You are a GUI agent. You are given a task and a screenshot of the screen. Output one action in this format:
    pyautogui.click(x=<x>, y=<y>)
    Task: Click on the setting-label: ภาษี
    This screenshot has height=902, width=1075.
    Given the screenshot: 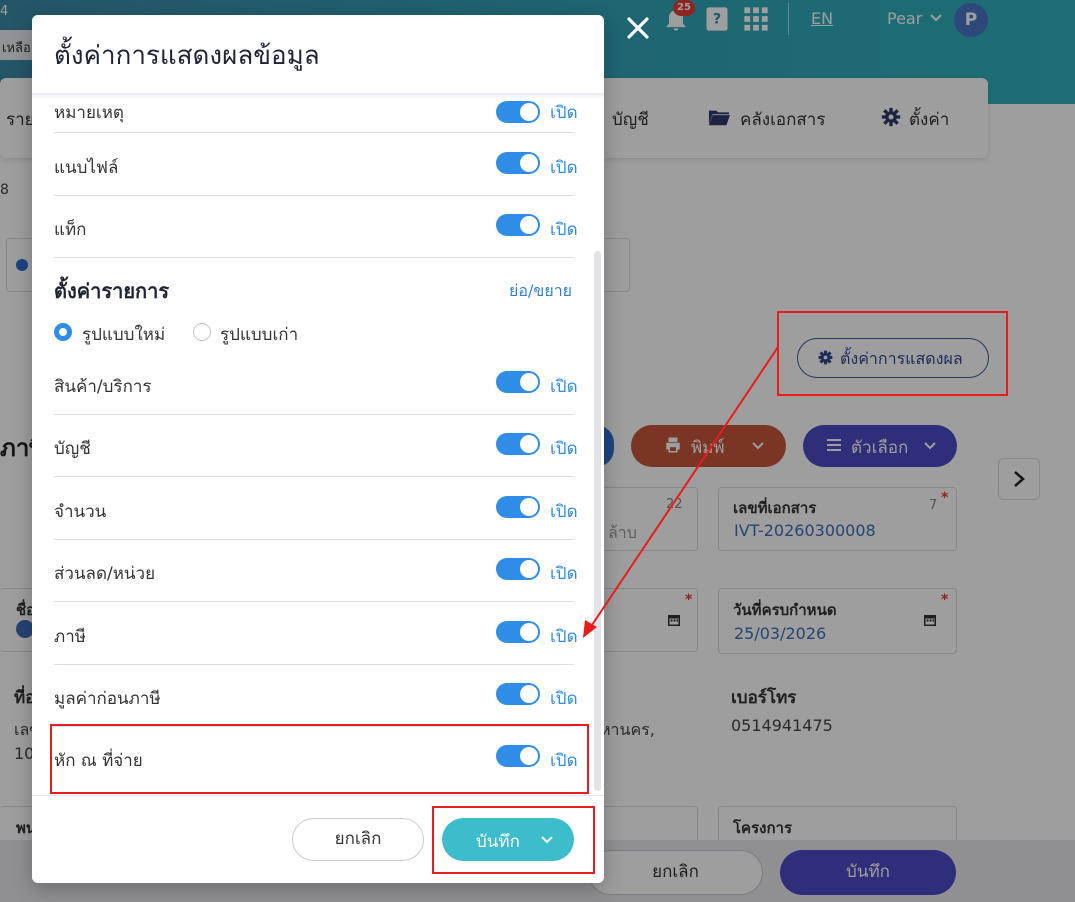 What is the action you would take?
    pyautogui.click(x=70, y=637)
    